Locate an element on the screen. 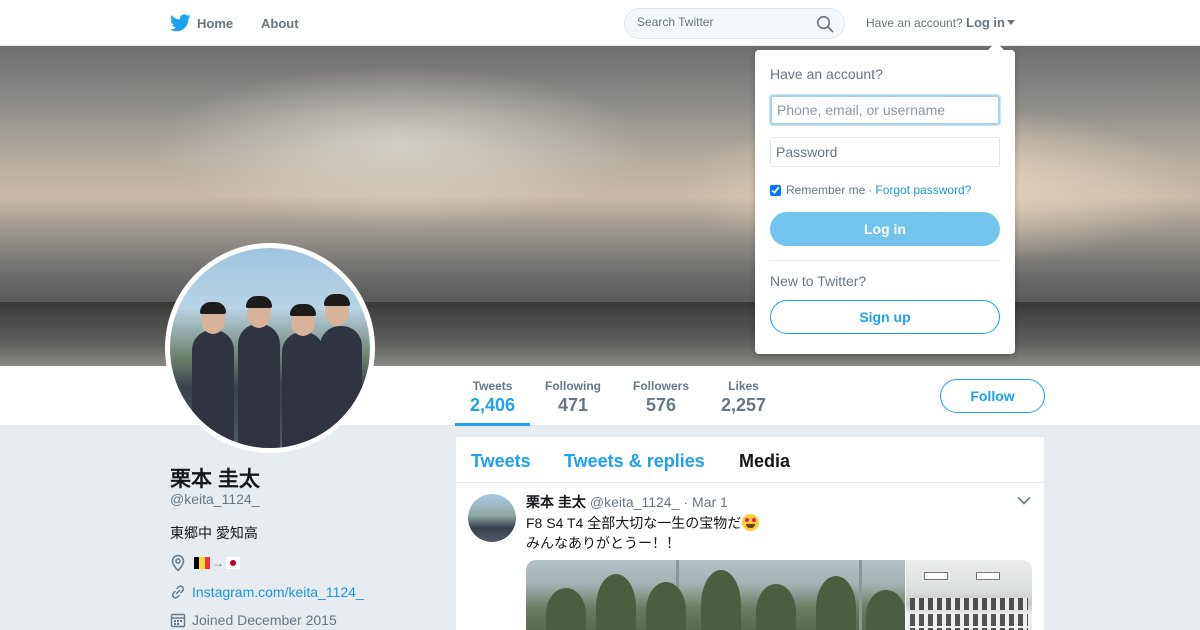  follow-button: Follow is located at coordinates (992, 396).